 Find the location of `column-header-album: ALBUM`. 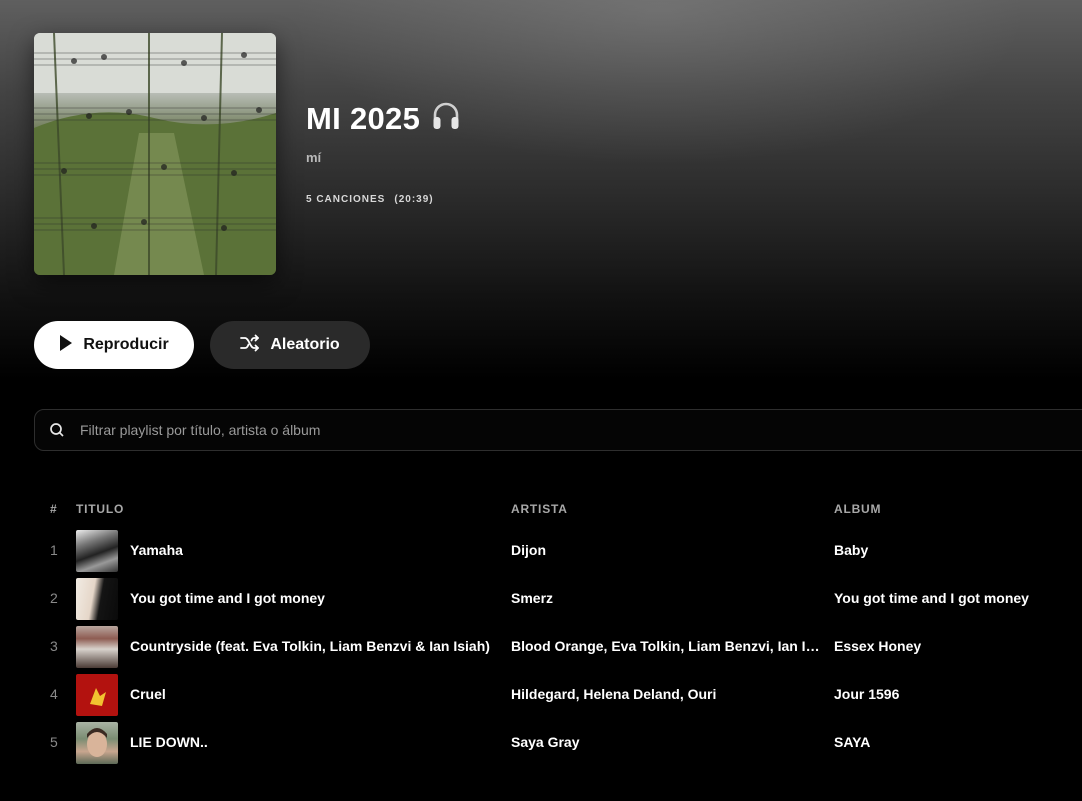

column-header-album: ALBUM is located at coordinates (857, 509).